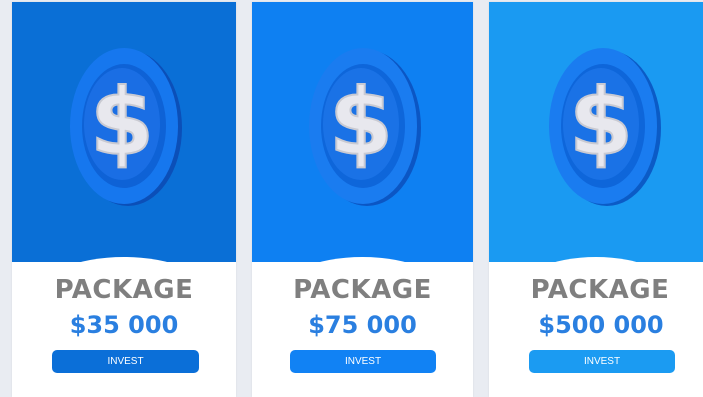  What do you see at coordinates (362, 325) in the screenshot?
I see `package-price: $75 000` at bounding box center [362, 325].